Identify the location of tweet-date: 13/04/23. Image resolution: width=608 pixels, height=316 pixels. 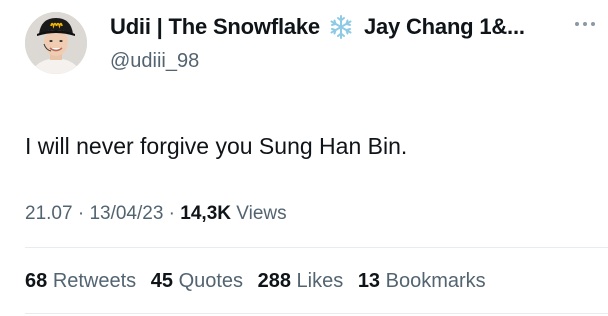
(126, 213).